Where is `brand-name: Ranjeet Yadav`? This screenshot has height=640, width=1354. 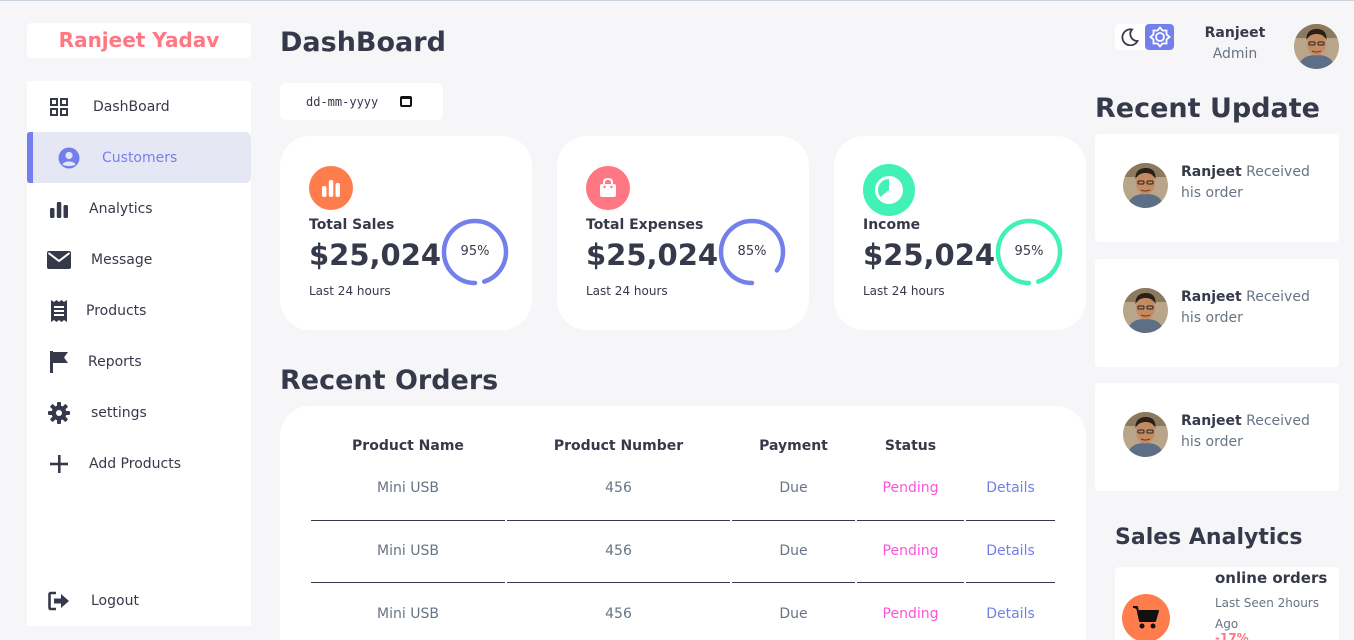 brand-name: Ranjeet Yadav is located at coordinates (139, 40).